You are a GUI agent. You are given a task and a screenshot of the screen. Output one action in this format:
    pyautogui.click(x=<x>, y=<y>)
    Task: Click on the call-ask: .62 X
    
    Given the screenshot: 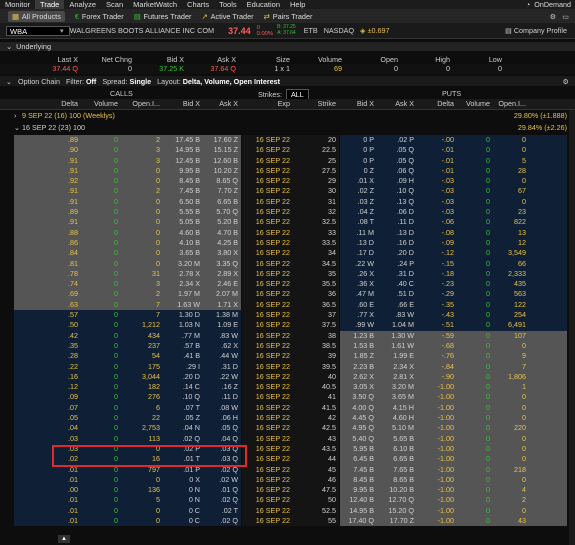 What is the action you would take?
    pyautogui.click(x=219, y=346)
    